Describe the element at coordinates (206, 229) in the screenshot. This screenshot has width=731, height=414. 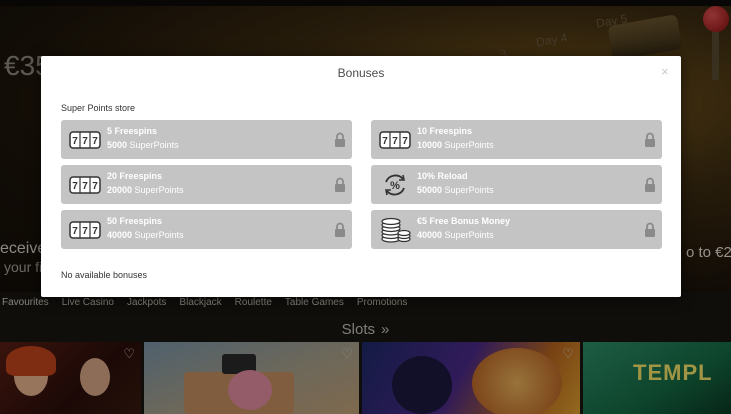
I see `bonus-card-50-freespins: 7 7 7 50 Freespins 40000 SuperPoints` at that location.